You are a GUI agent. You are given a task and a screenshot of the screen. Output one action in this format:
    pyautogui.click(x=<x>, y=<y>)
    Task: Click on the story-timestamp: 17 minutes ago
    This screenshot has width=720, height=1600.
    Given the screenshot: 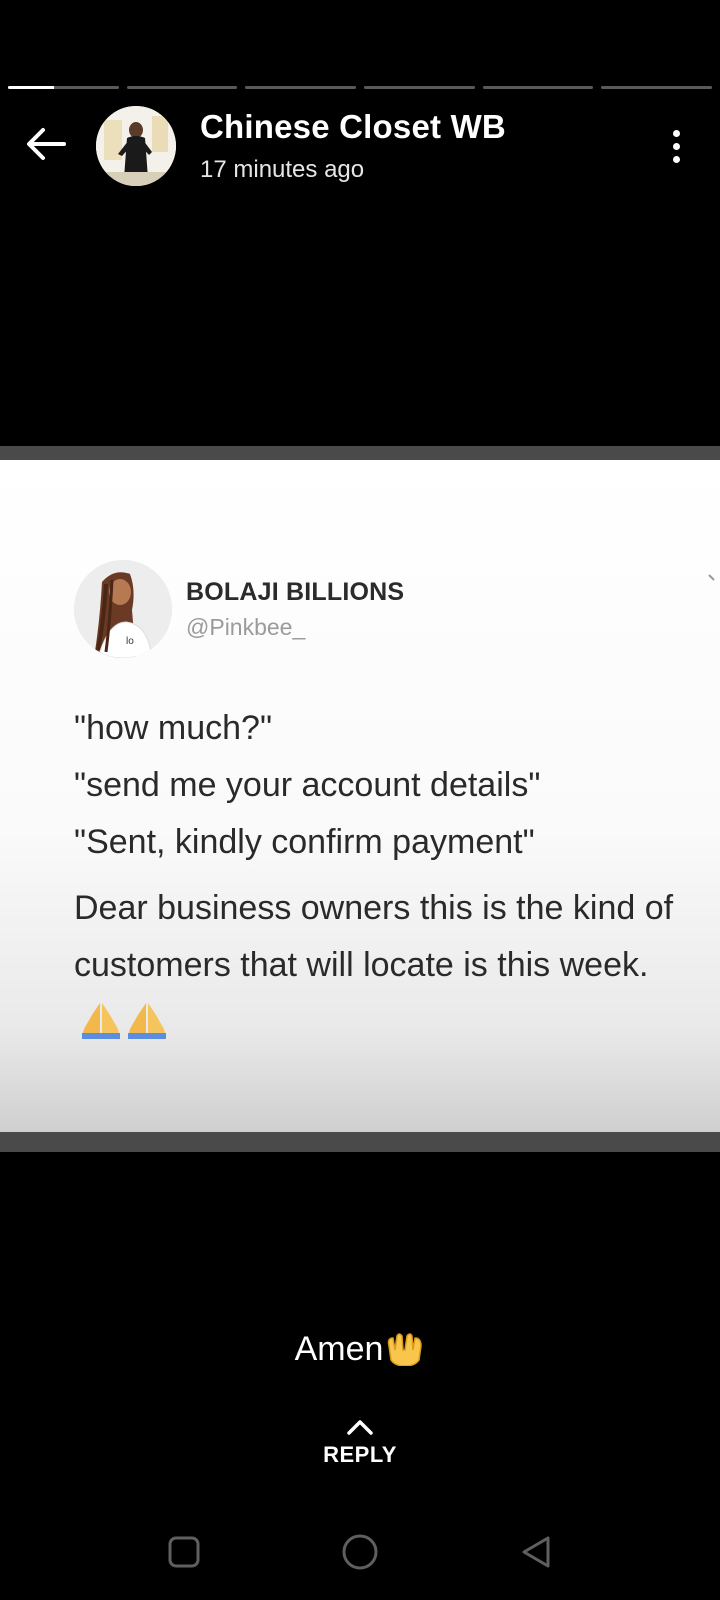 What is the action you would take?
    pyautogui.click(x=282, y=169)
    